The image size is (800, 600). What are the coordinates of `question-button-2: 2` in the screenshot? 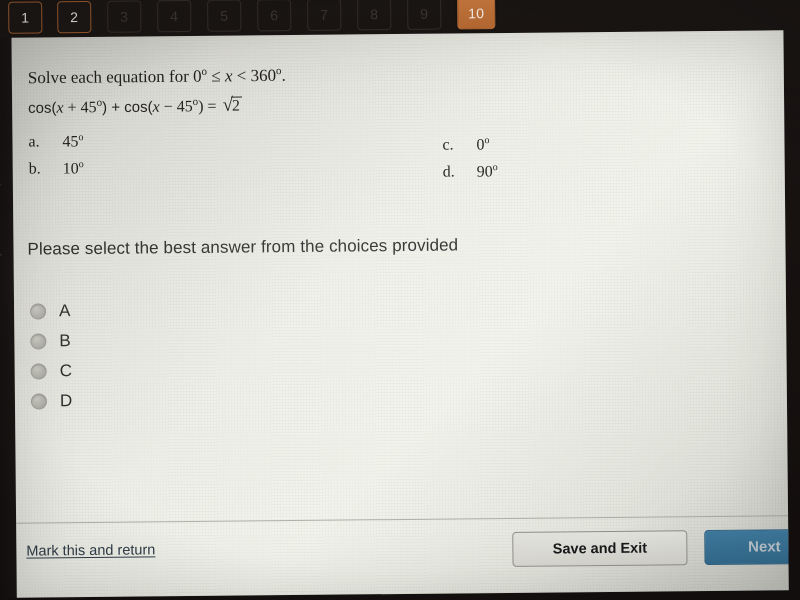 It's located at (74, 17).